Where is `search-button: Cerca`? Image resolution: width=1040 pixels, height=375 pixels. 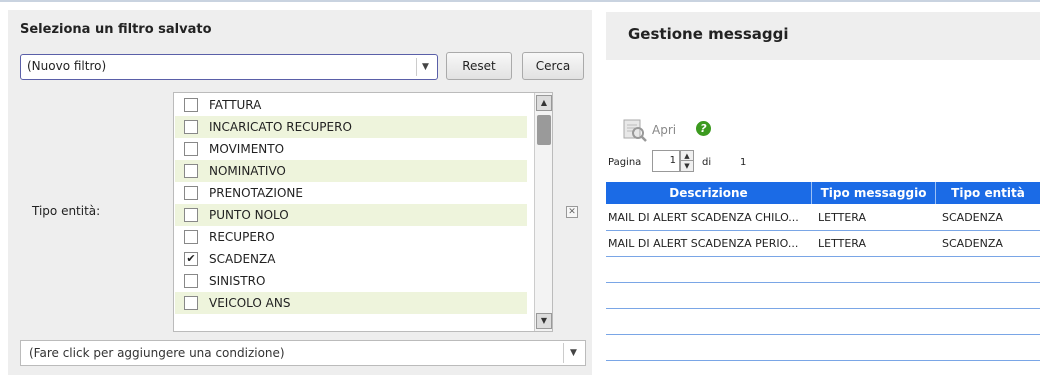 search-button: Cerca is located at coordinates (553, 66).